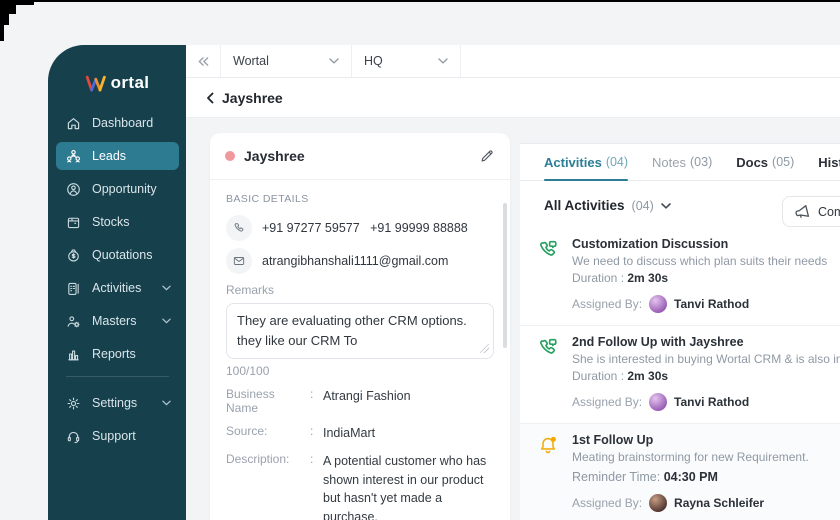 This screenshot has height=520, width=840. Describe the element at coordinates (367, 396) in the screenshot. I see `field-value: Atrangi Fashion` at that location.